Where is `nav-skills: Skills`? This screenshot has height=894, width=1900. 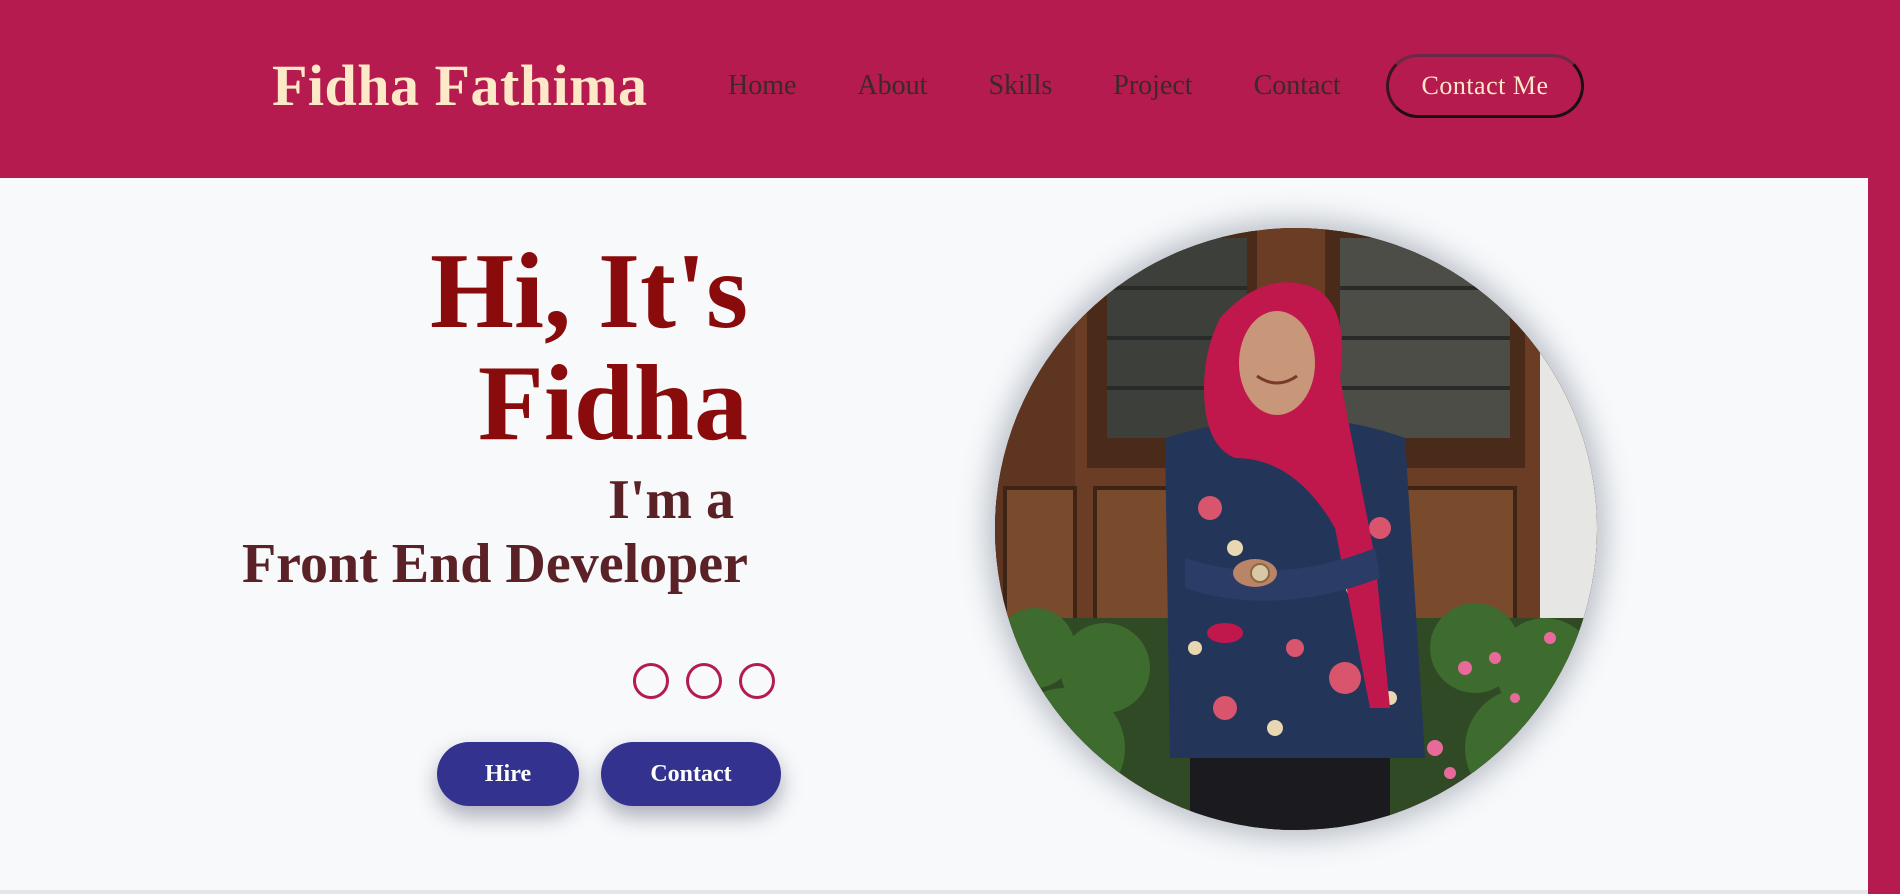
nav-skills: Skills is located at coordinates (1020, 86).